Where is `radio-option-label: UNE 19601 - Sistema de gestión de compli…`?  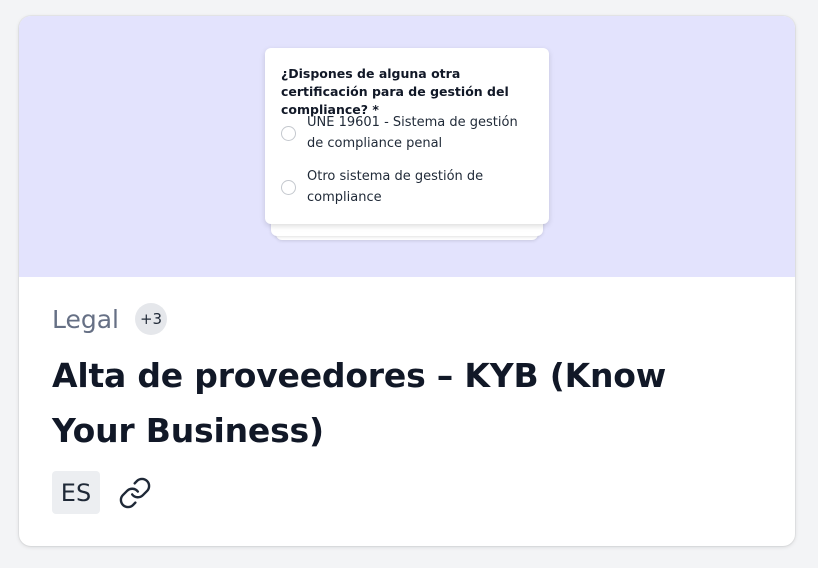 radio-option-label: UNE 19601 - Sistema de gestión de compli… is located at coordinates (412, 133).